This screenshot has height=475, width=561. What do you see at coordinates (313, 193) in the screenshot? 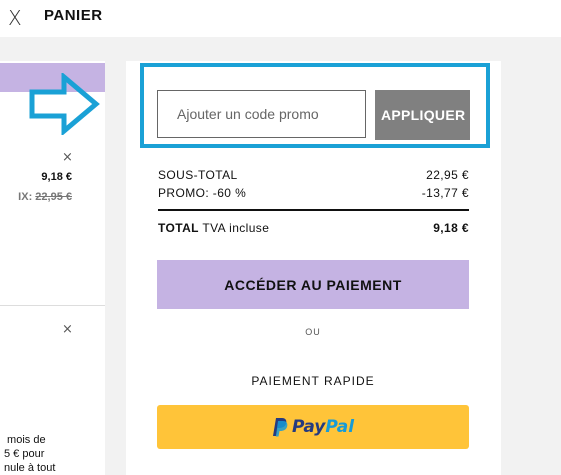
I see `promo-row: PROMO: -60 % -13,77 €` at bounding box center [313, 193].